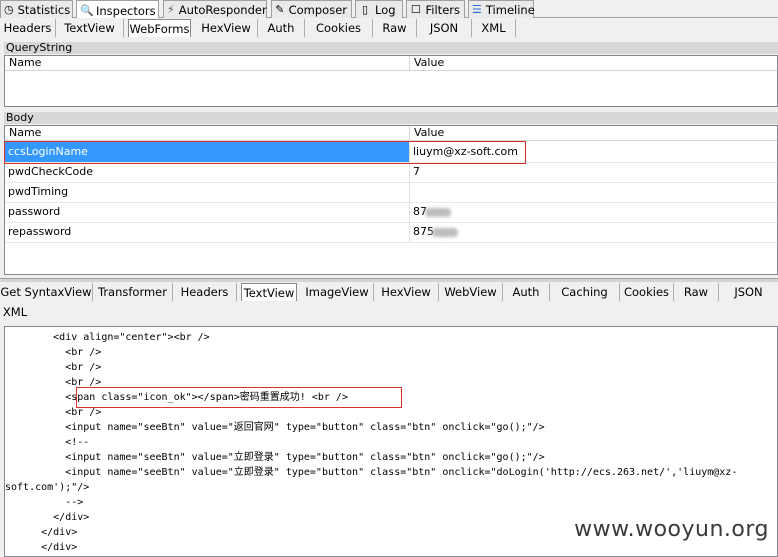  What do you see at coordinates (87, 10) in the screenshot?
I see `inspector-icon: 🔍` at bounding box center [87, 10].